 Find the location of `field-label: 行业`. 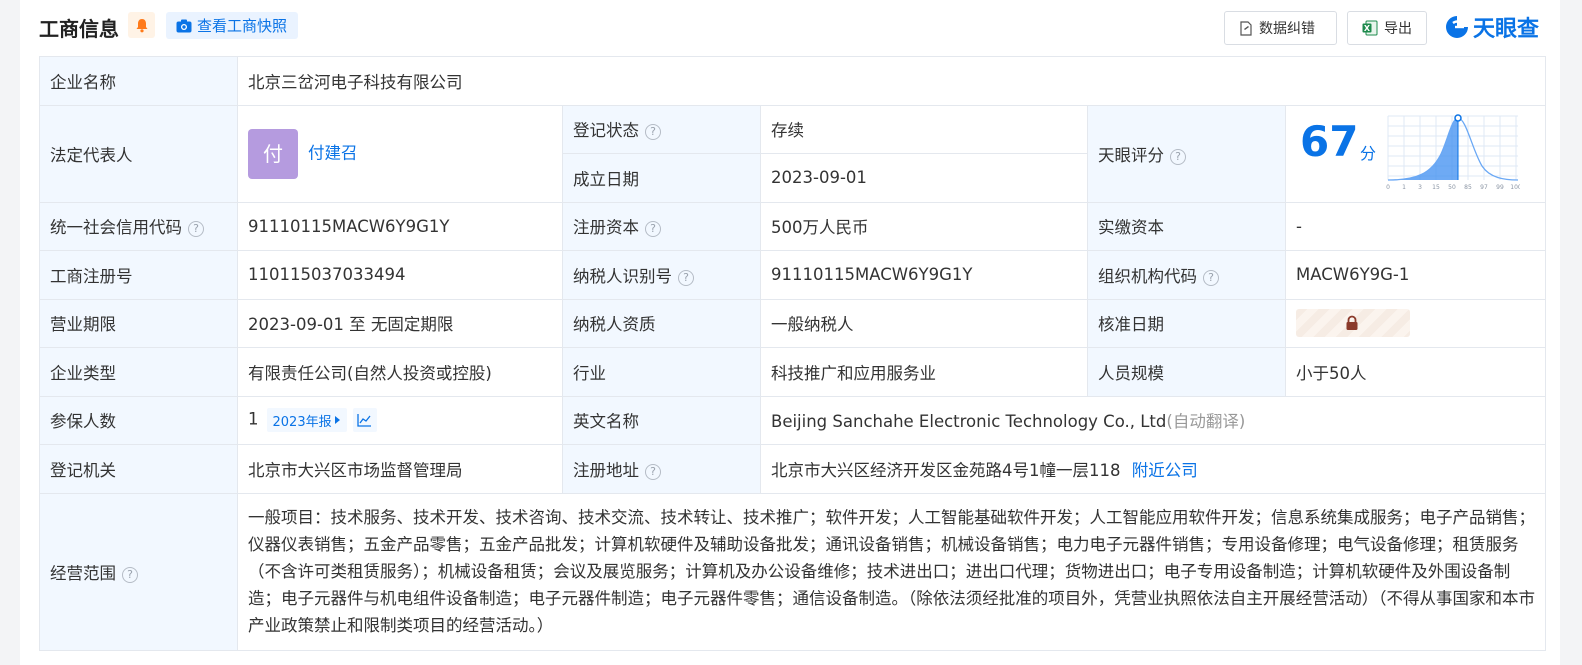

field-label: 行业 is located at coordinates (661, 372).